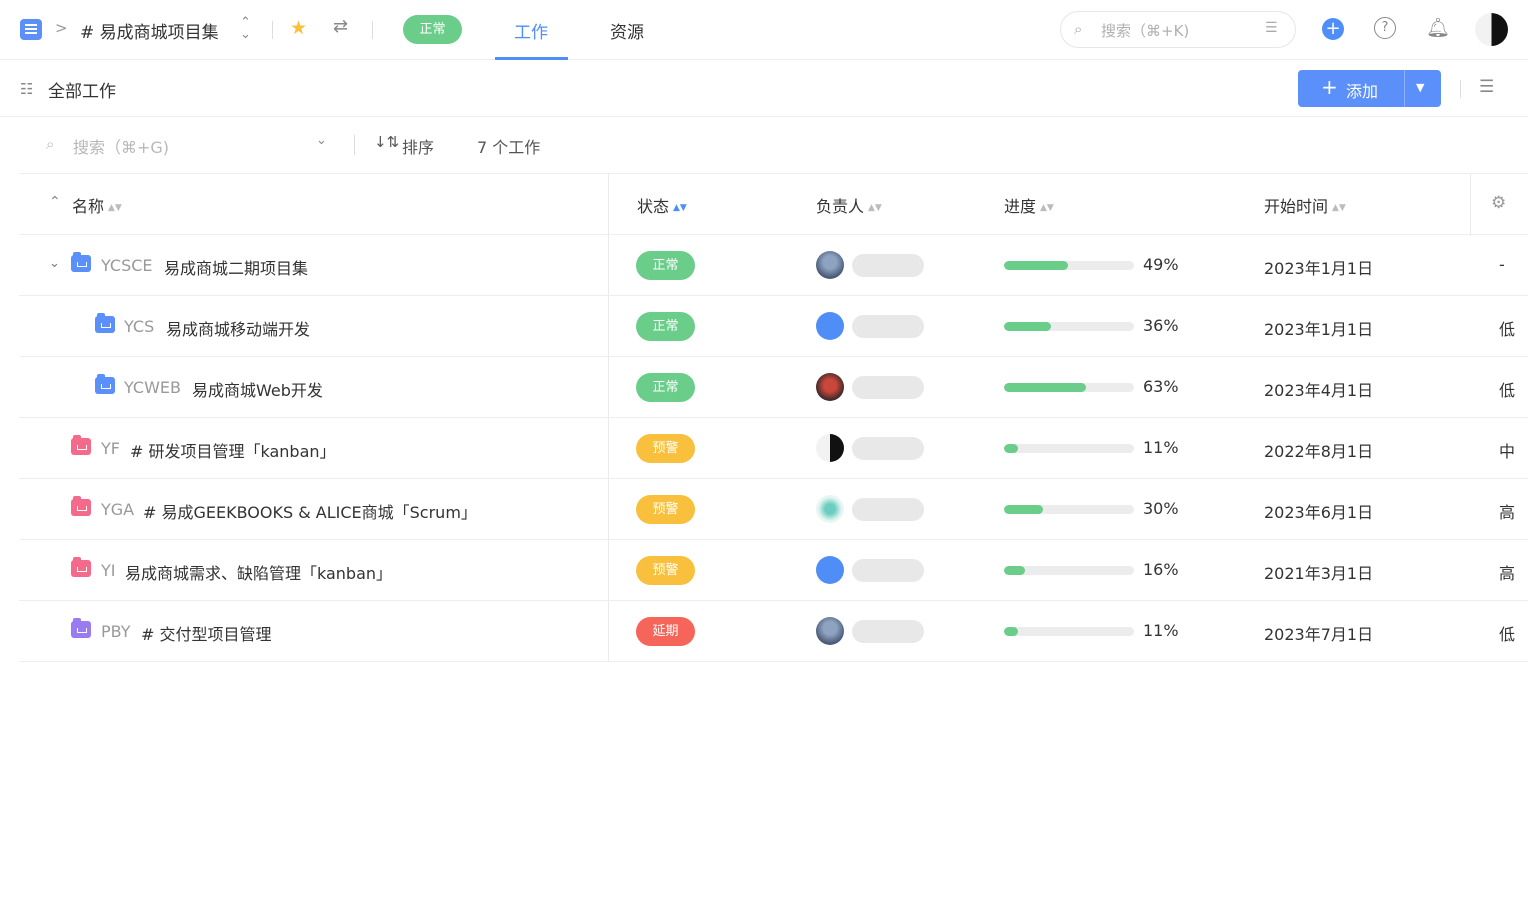  Describe the element at coordinates (31, 29) in the screenshot. I see `app-icon` at that location.